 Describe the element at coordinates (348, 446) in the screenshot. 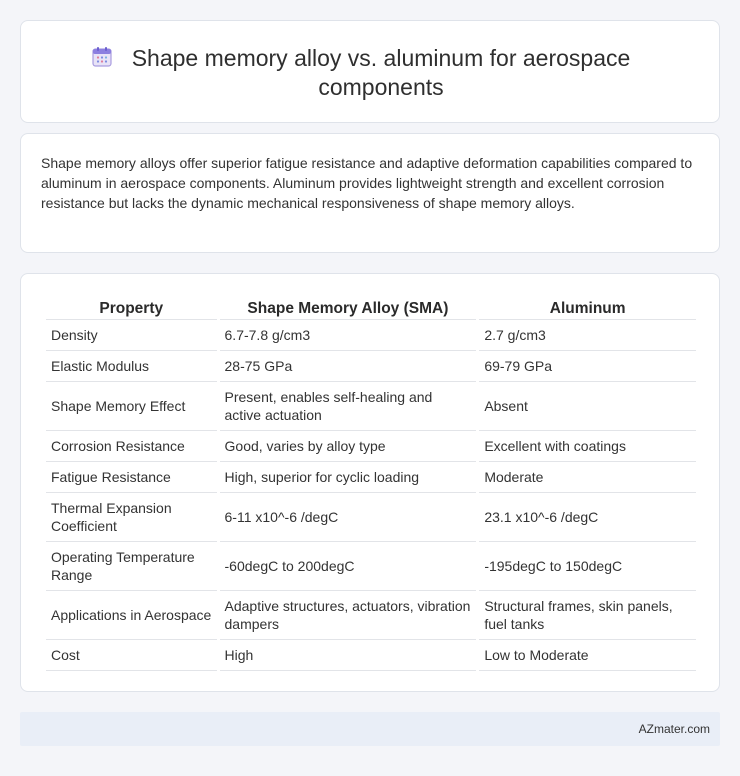

I see `row-sma-value: Good, varies by alloy type` at that location.